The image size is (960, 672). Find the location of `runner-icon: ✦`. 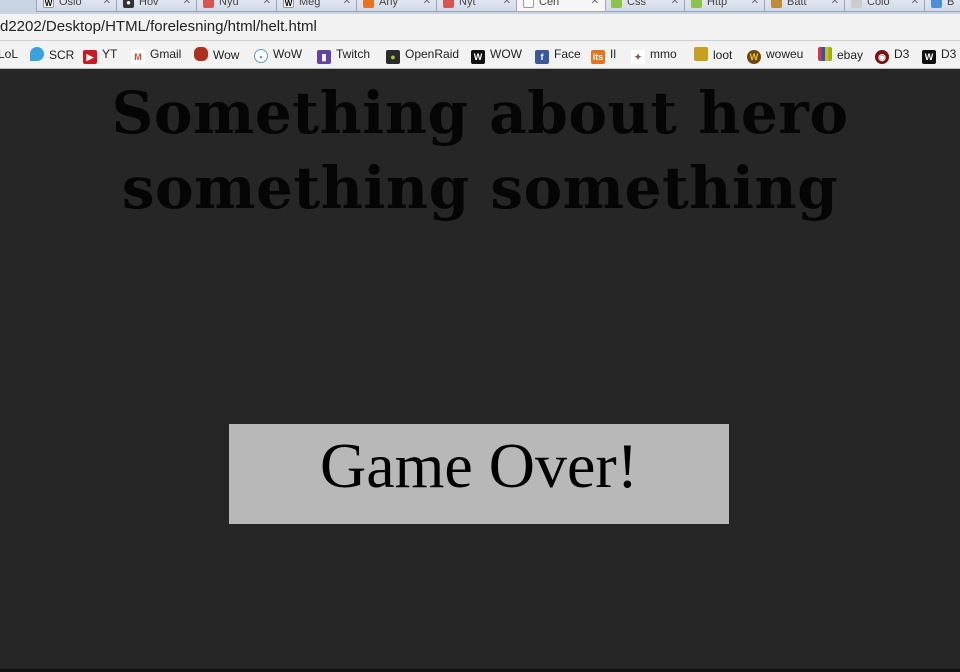

runner-icon: ✦ is located at coordinates (638, 57).